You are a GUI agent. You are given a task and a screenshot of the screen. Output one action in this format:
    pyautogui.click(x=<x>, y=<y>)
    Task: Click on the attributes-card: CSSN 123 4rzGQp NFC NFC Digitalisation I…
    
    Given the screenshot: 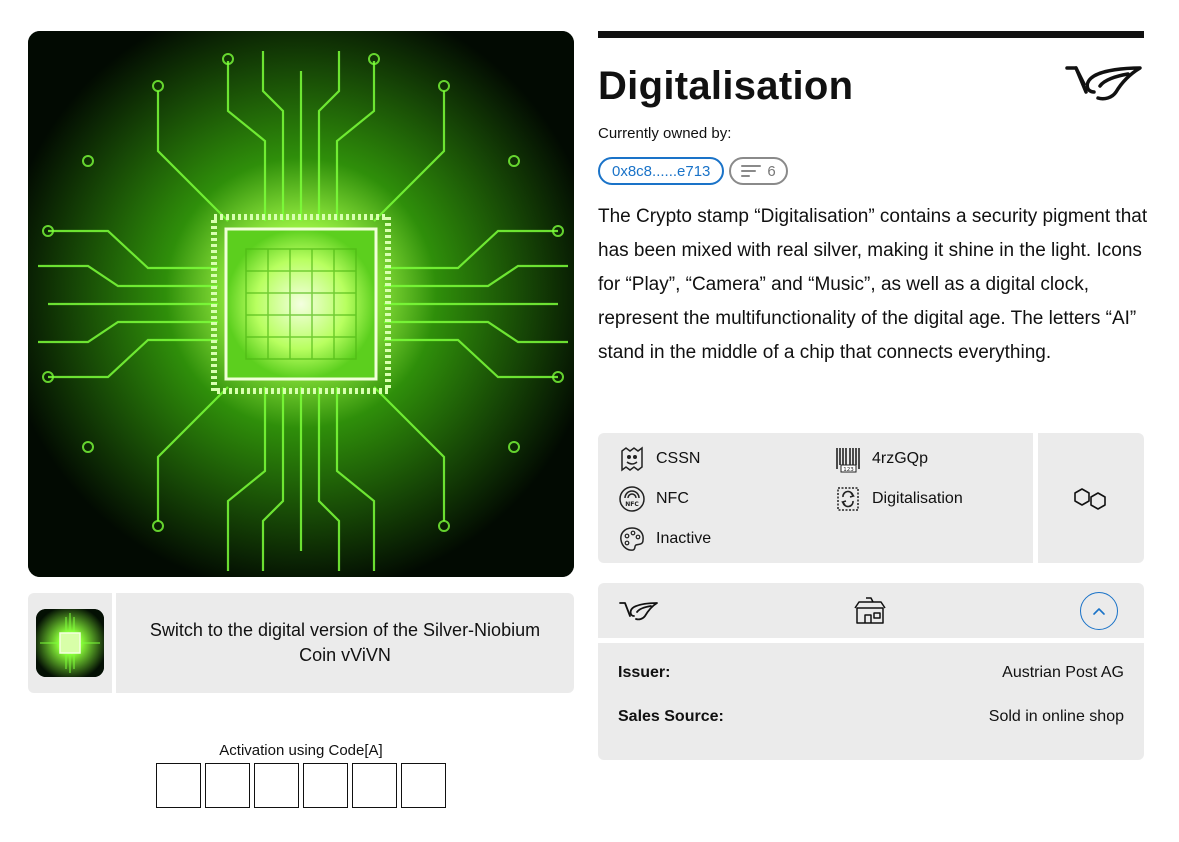 What is the action you would take?
    pyautogui.click(x=871, y=498)
    